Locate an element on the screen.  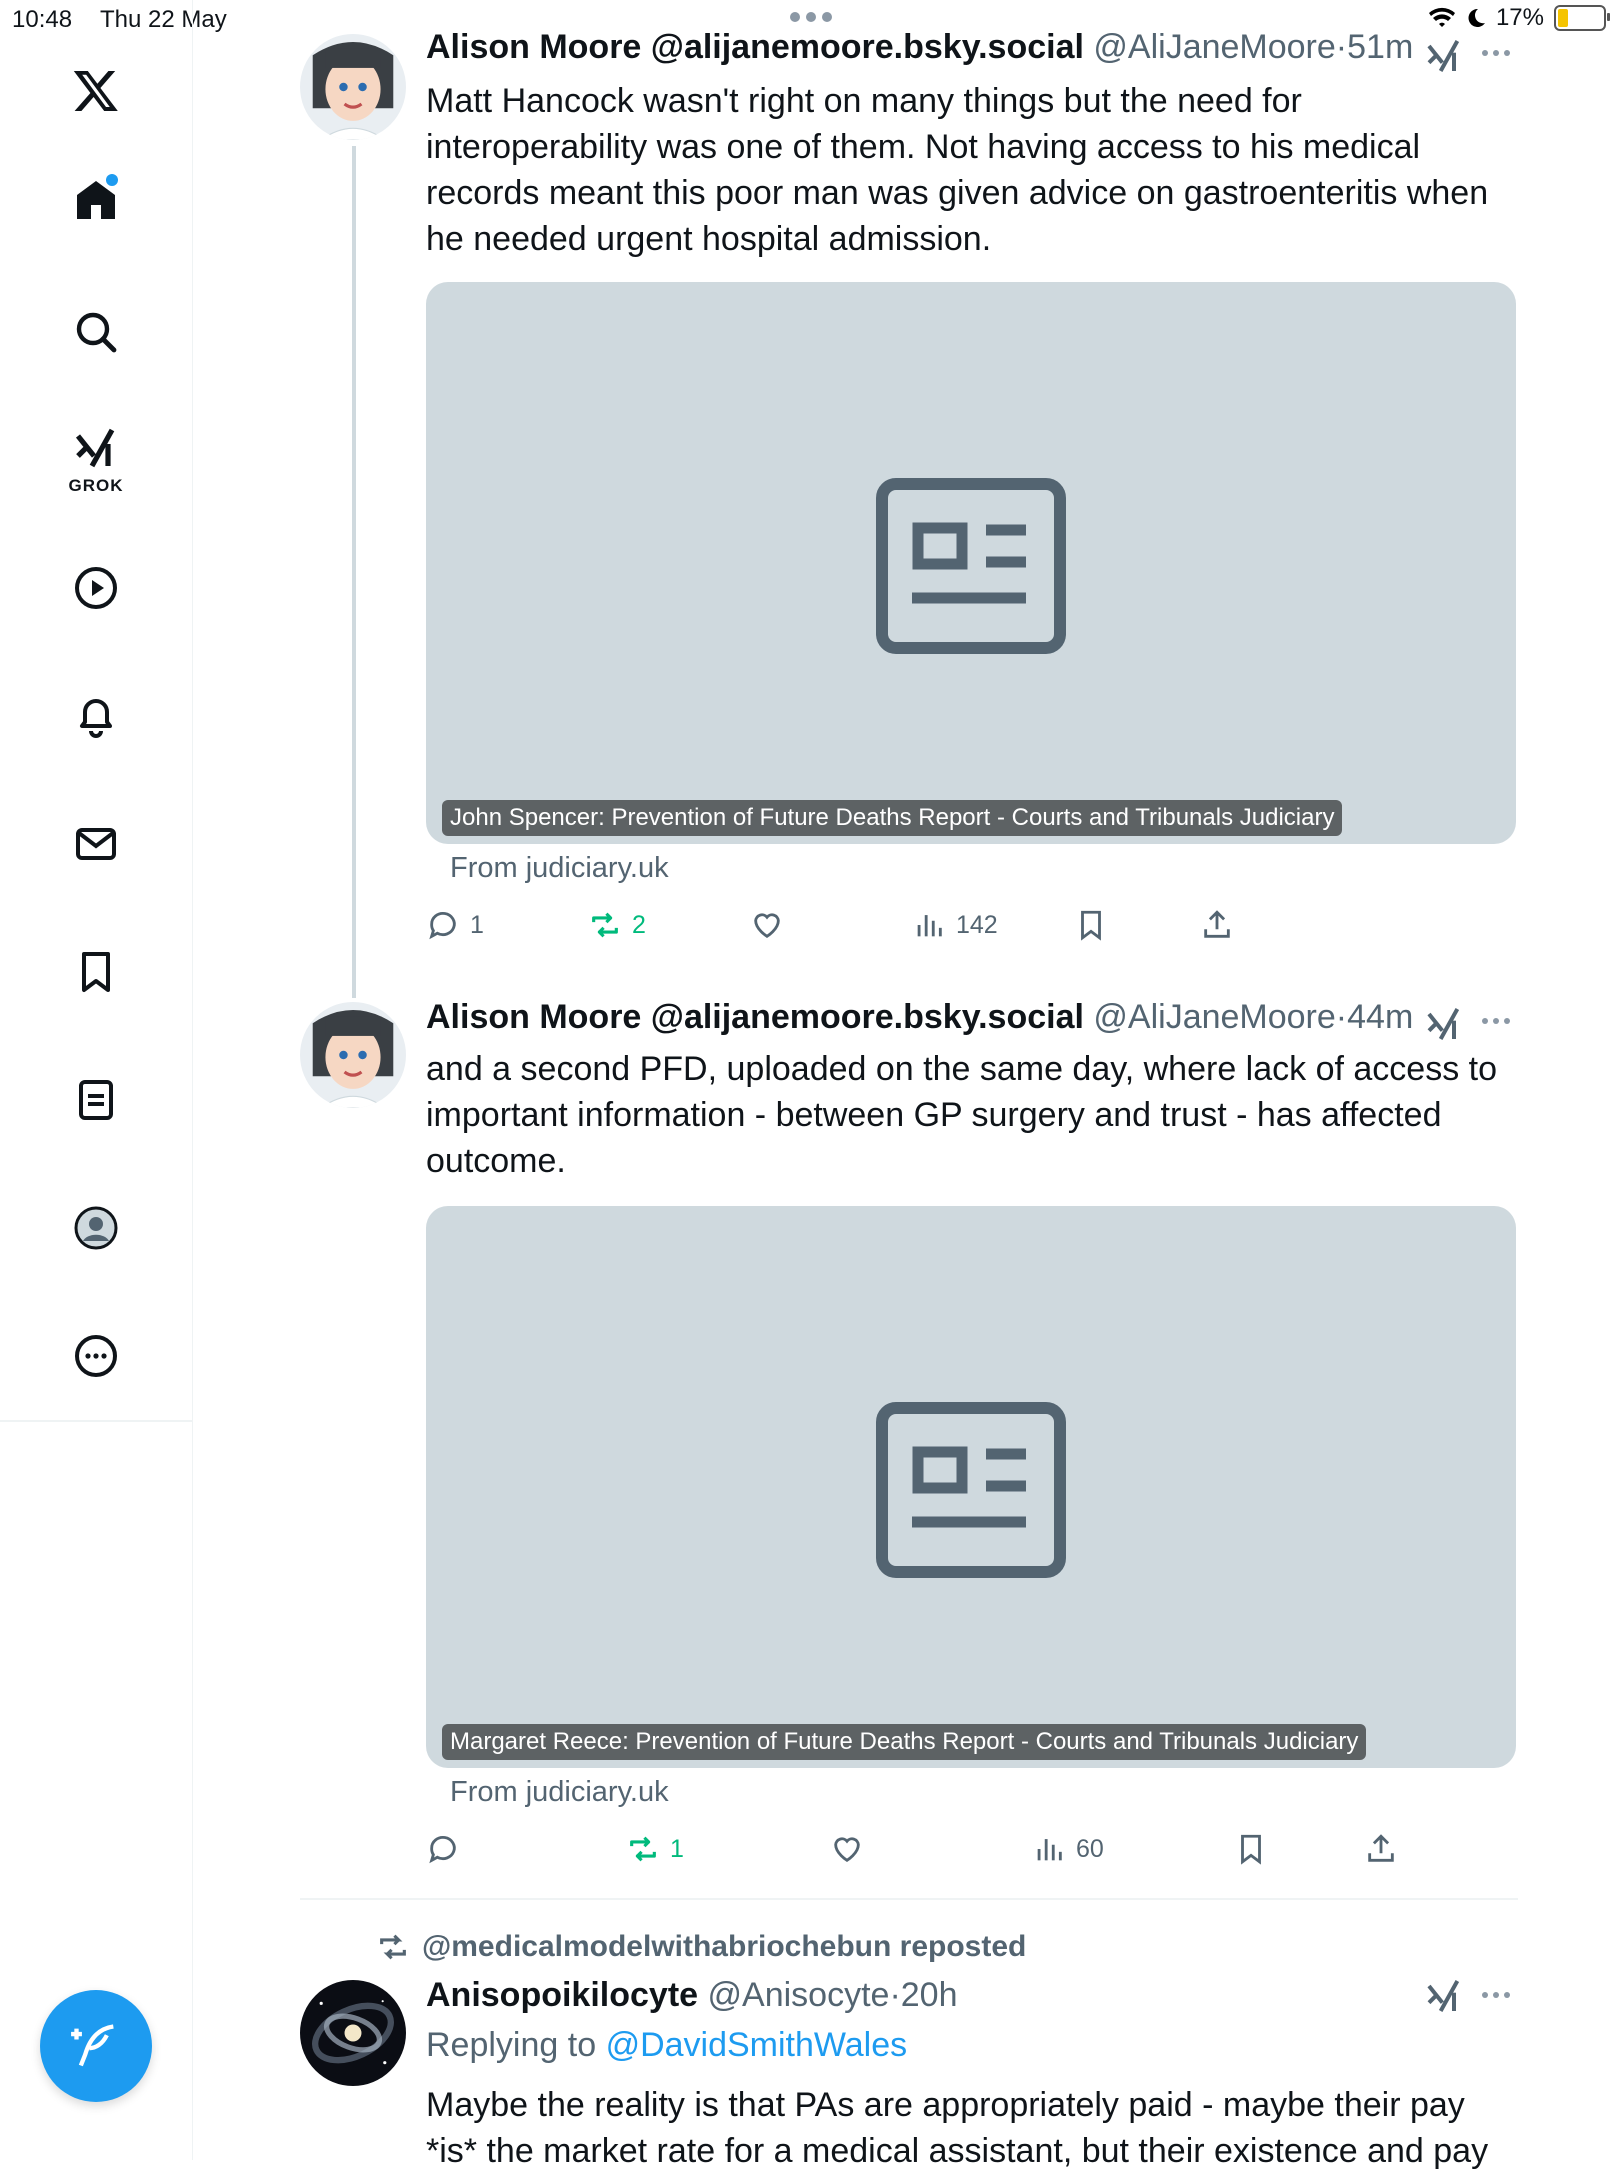
repost-label: @medicalmodelwithabriochebun reposted is located at coordinates (701, 1947).